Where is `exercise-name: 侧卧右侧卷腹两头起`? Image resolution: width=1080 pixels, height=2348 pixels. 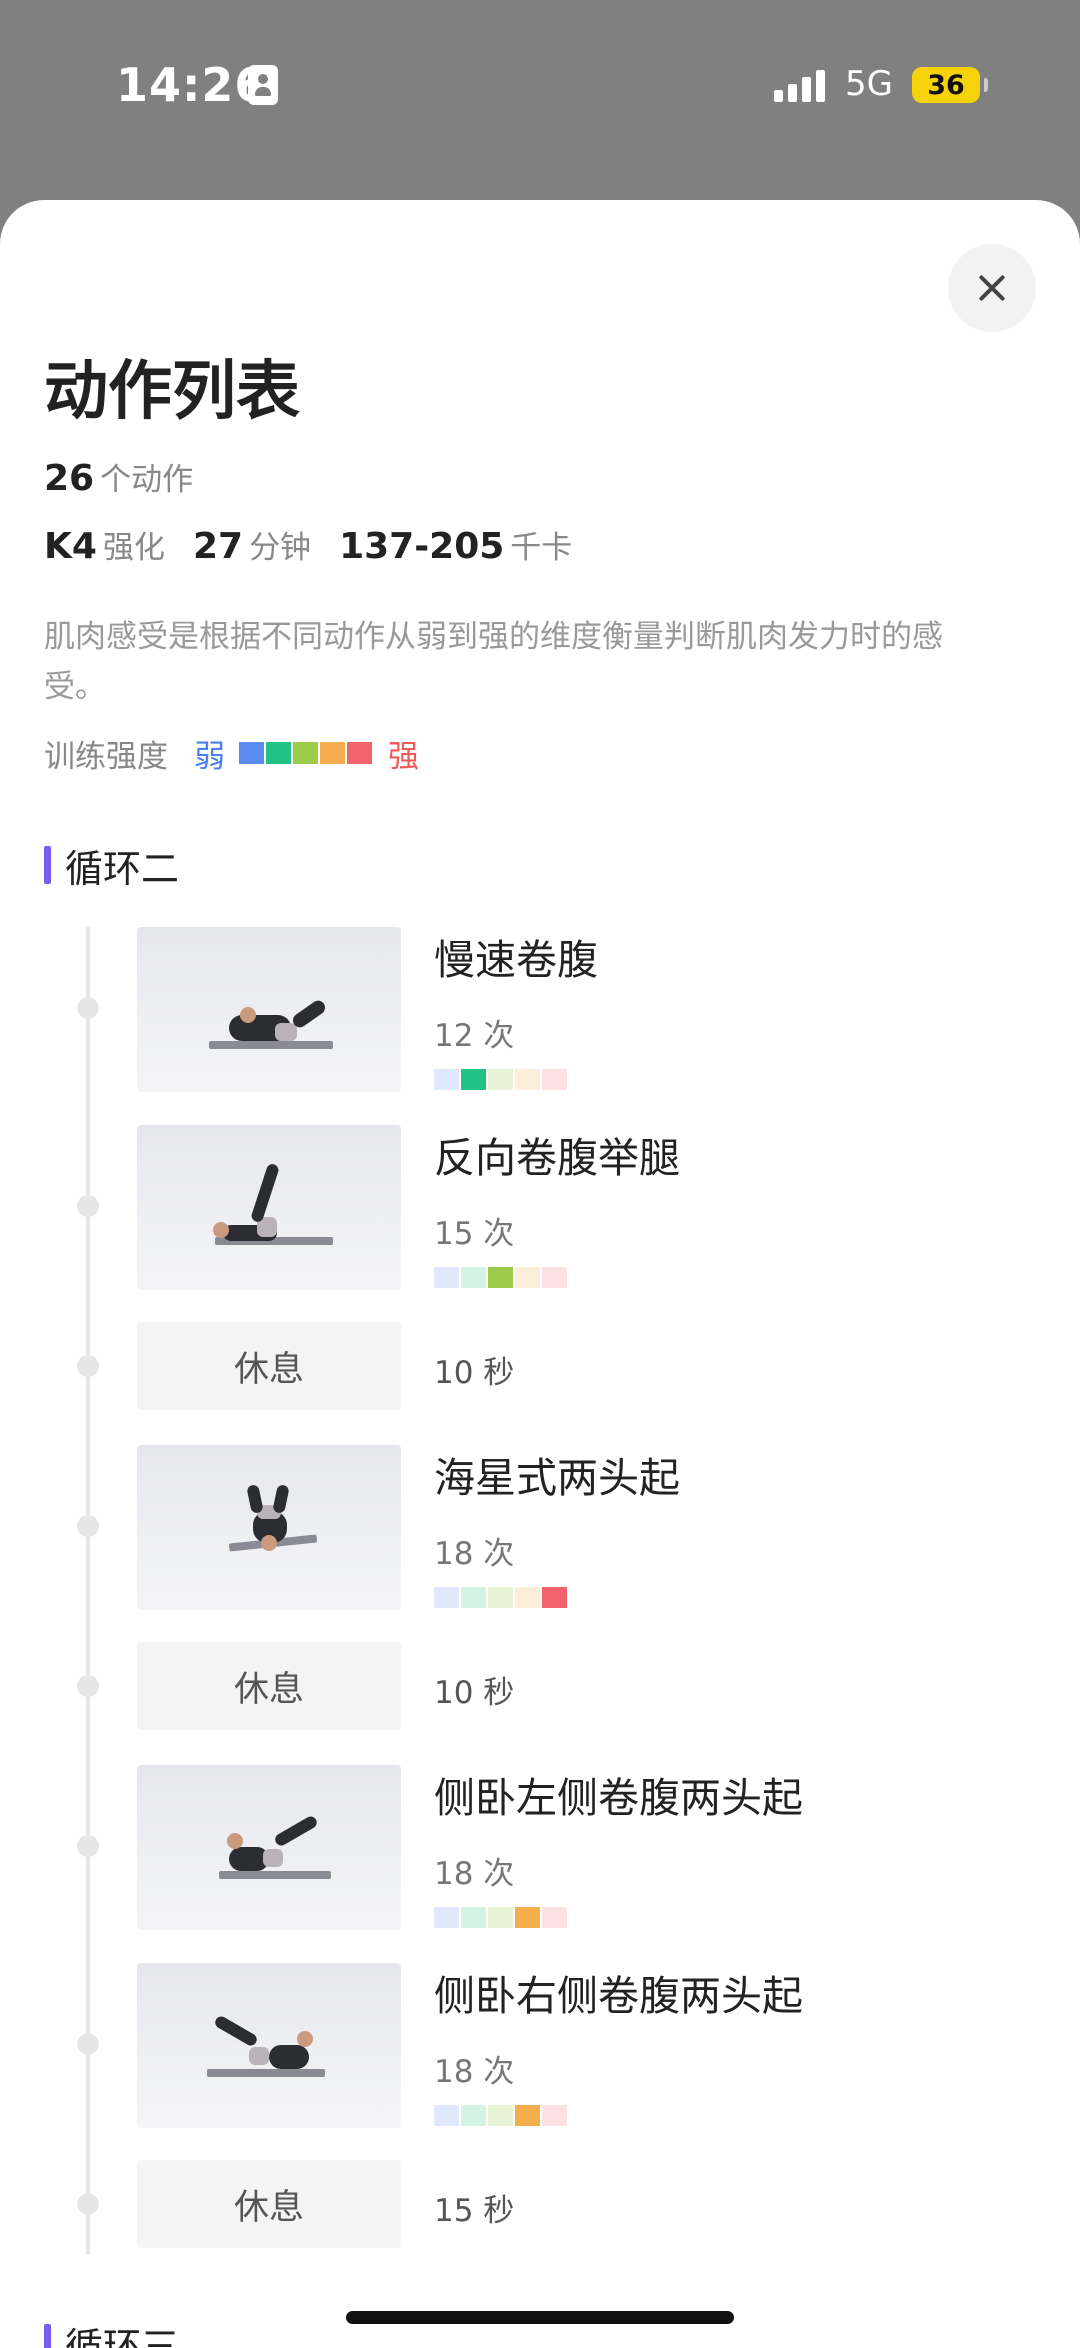 exercise-name: 侧卧右侧卷腹两头起 is located at coordinates (618, 1996).